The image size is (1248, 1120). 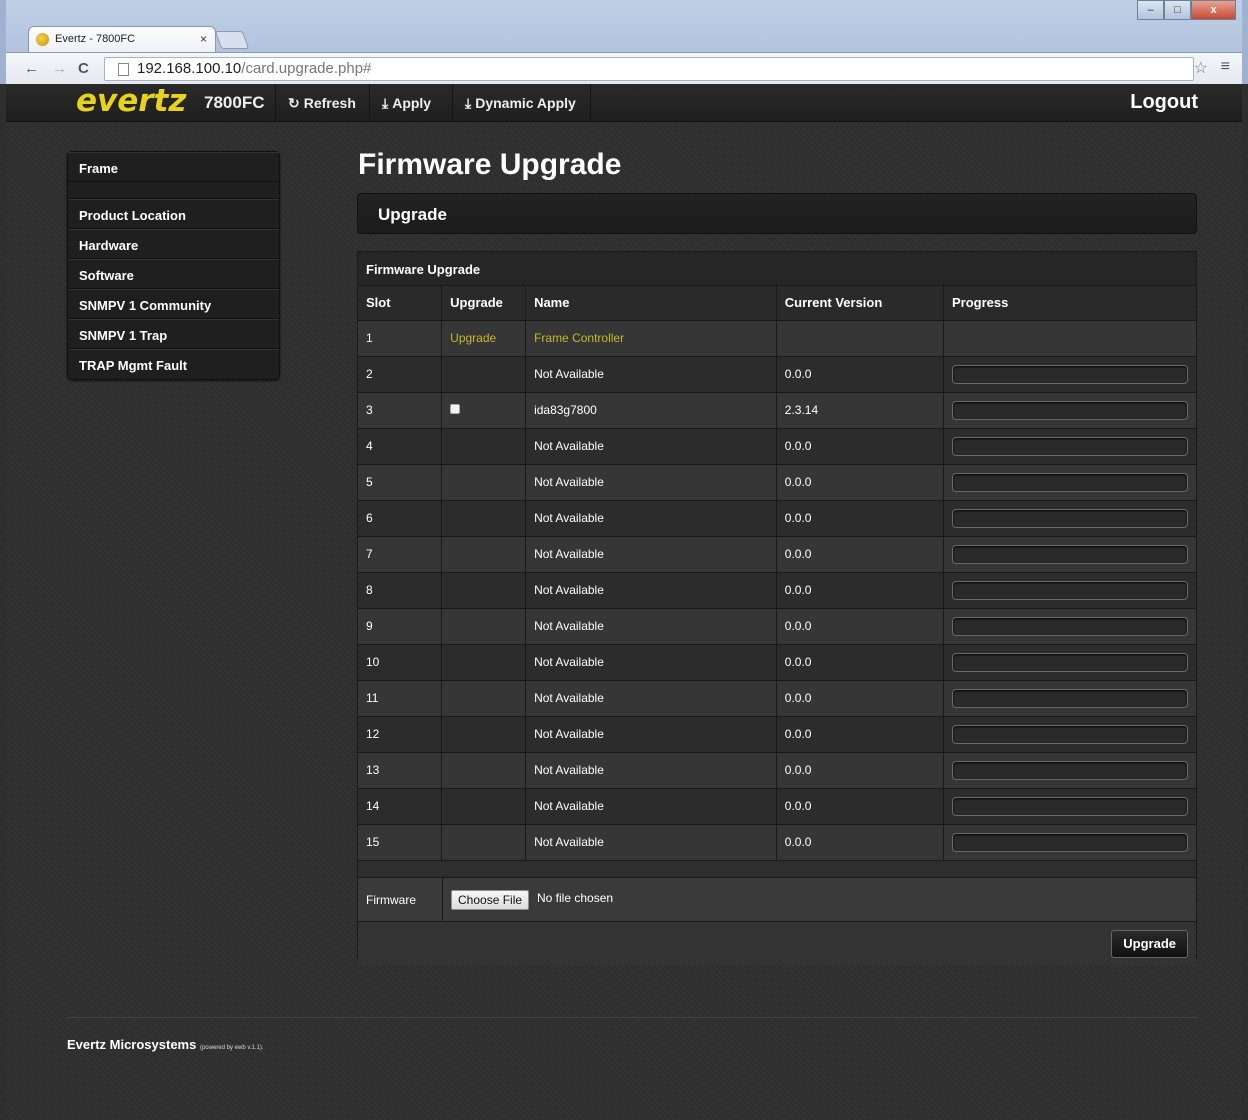 I want to click on name-cell: ida83g7800, so click(x=651, y=410).